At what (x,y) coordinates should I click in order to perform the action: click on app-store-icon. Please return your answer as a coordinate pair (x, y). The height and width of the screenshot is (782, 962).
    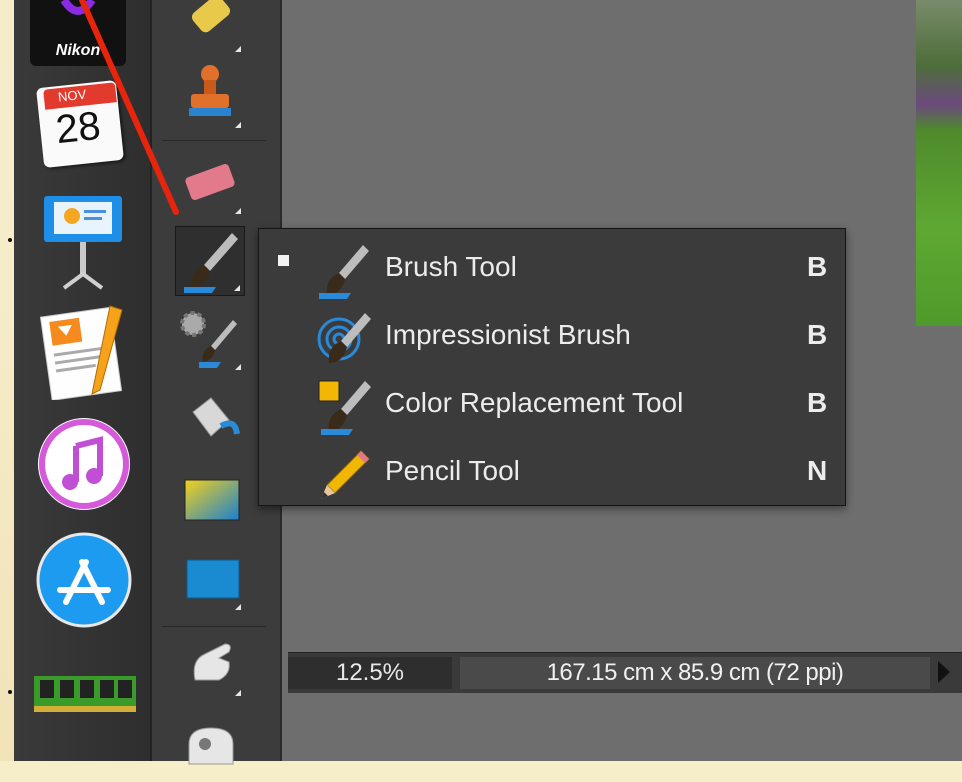
    Looking at the image, I should click on (84, 580).